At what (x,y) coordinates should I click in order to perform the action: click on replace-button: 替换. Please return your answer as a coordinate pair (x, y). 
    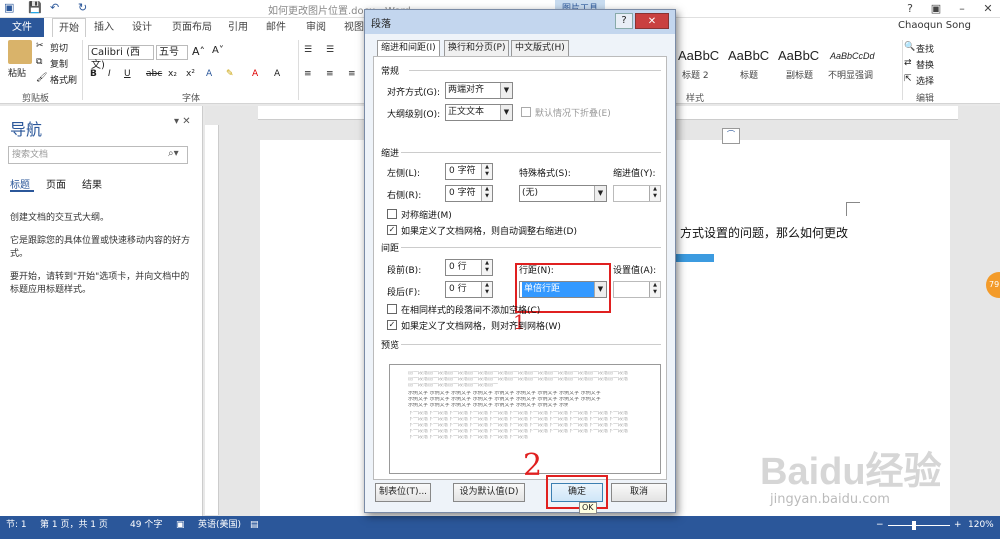
    Looking at the image, I should click on (925, 64).